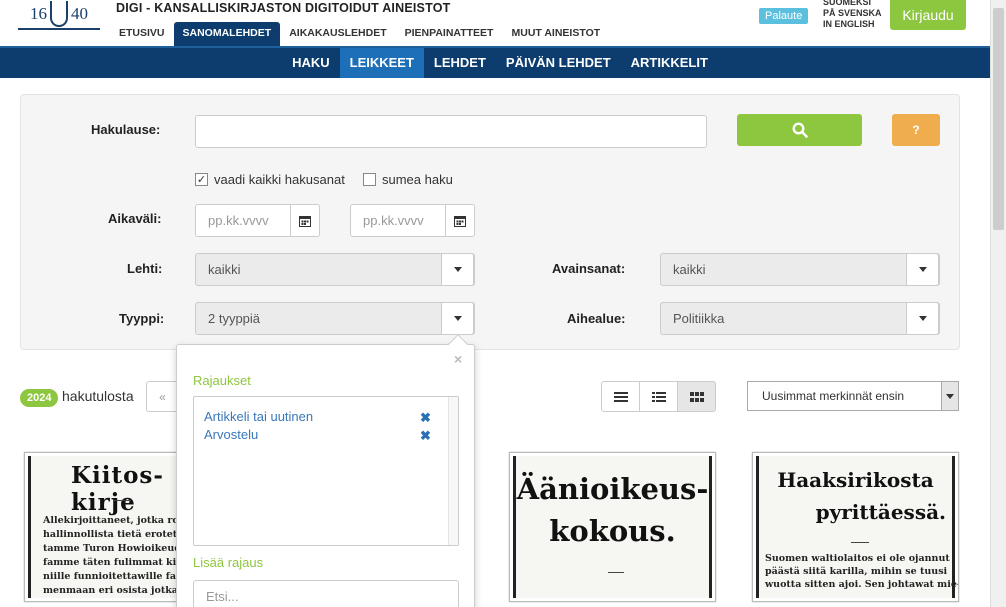 The image size is (1006, 607). I want to click on paper-select-value: kaikki, so click(224, 269).